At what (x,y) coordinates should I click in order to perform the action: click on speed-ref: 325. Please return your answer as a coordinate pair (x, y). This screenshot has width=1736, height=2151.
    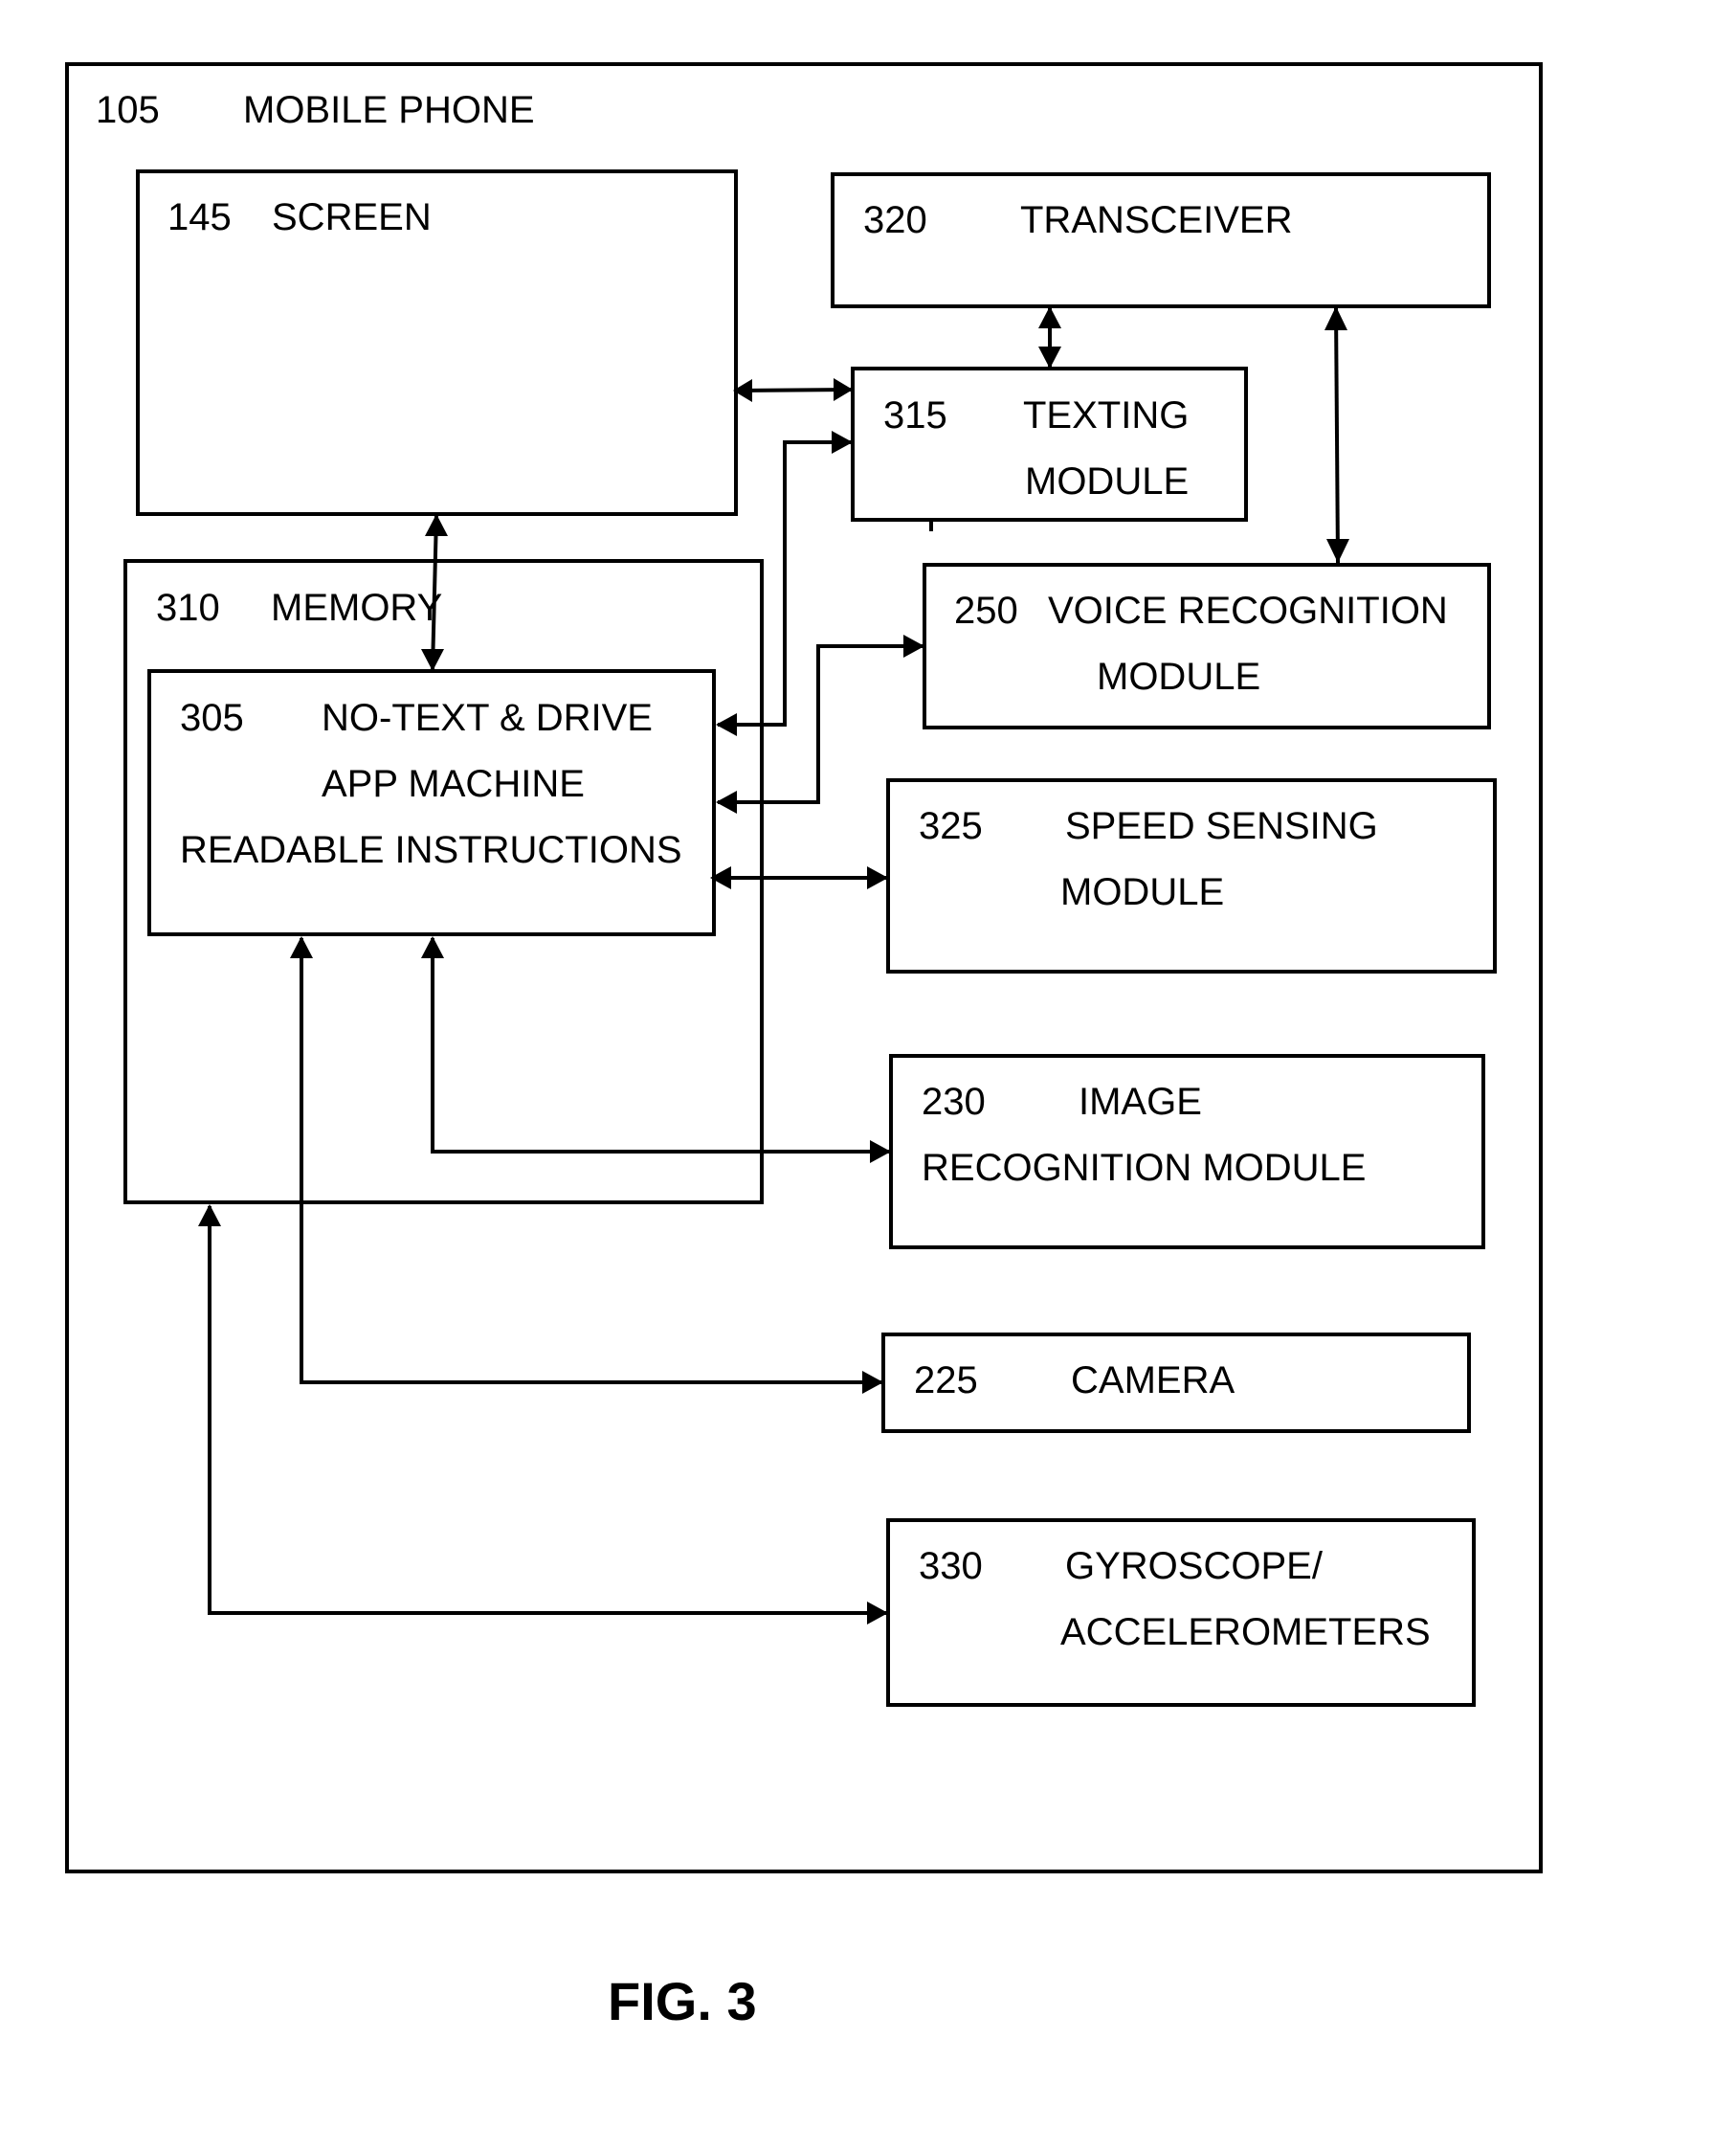
    Looking at the image, I should click on (951, 826).